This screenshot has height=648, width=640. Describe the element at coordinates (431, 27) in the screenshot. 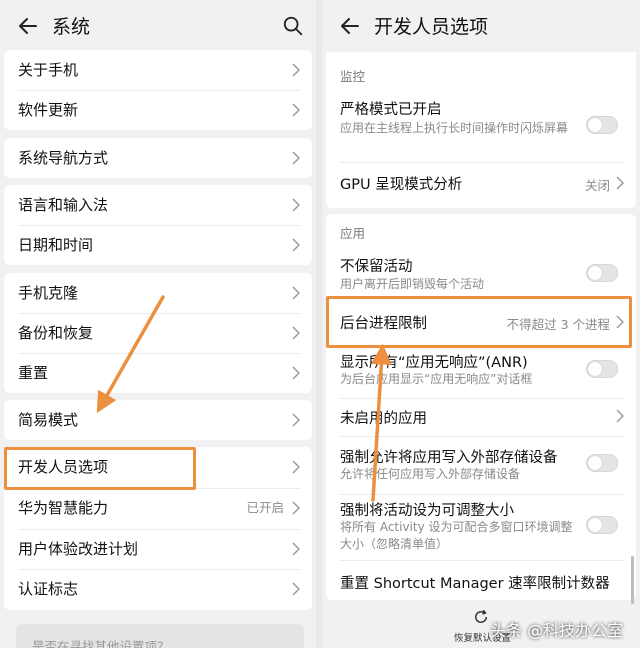

I see `page-title: 开发人员选项` at that location.